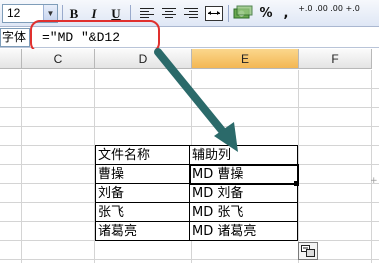 This screenshot has width=379, height=263. What do you see at coordinates (58, 59) in the screenshot?
I see `column-header-c: C` at bounding box center [58, 59].